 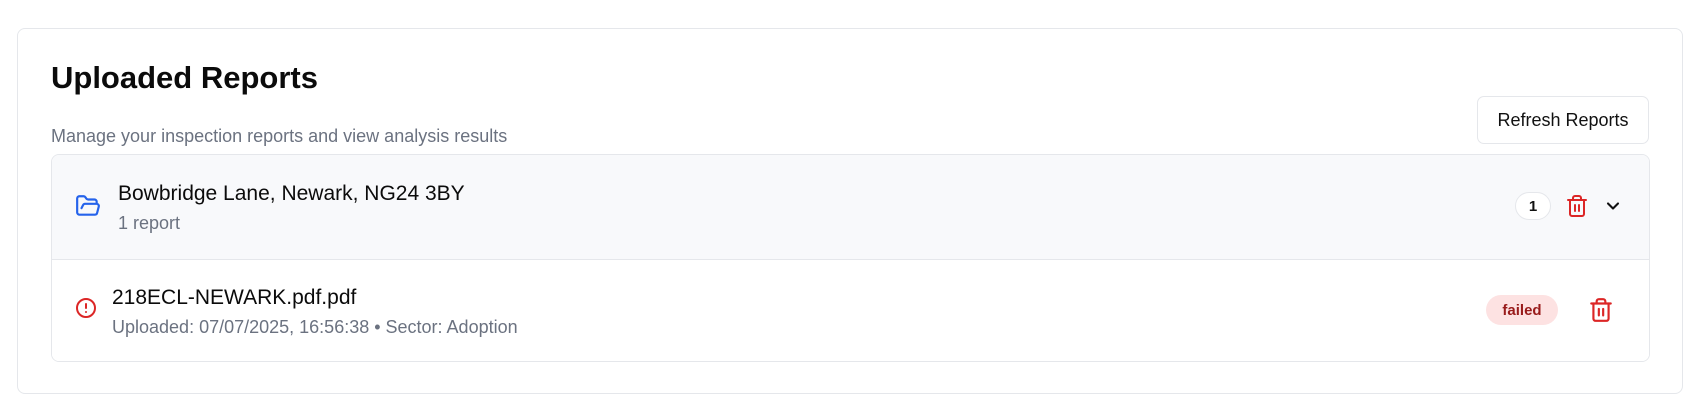 What do you see at coordinates (1533, 206) in the screenshot?
I see `report-count-badge: 1` at bounding box center [1533, 206].